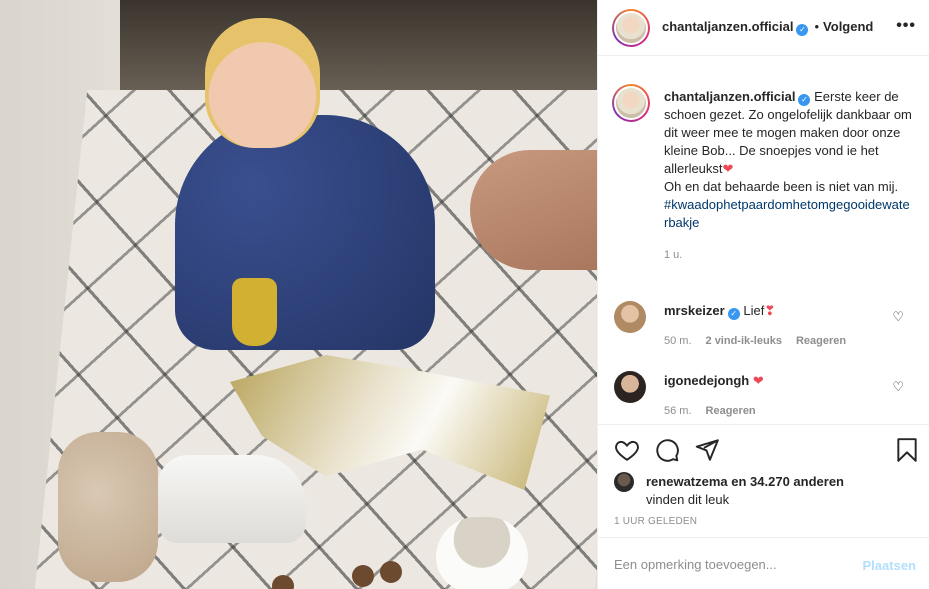 Image resolution: width=929 pixels, height=589 pixels. What do you see at coordinates (254, 312) in the screenshot?
I see `photo-sock` at bounding box center [254, 312].